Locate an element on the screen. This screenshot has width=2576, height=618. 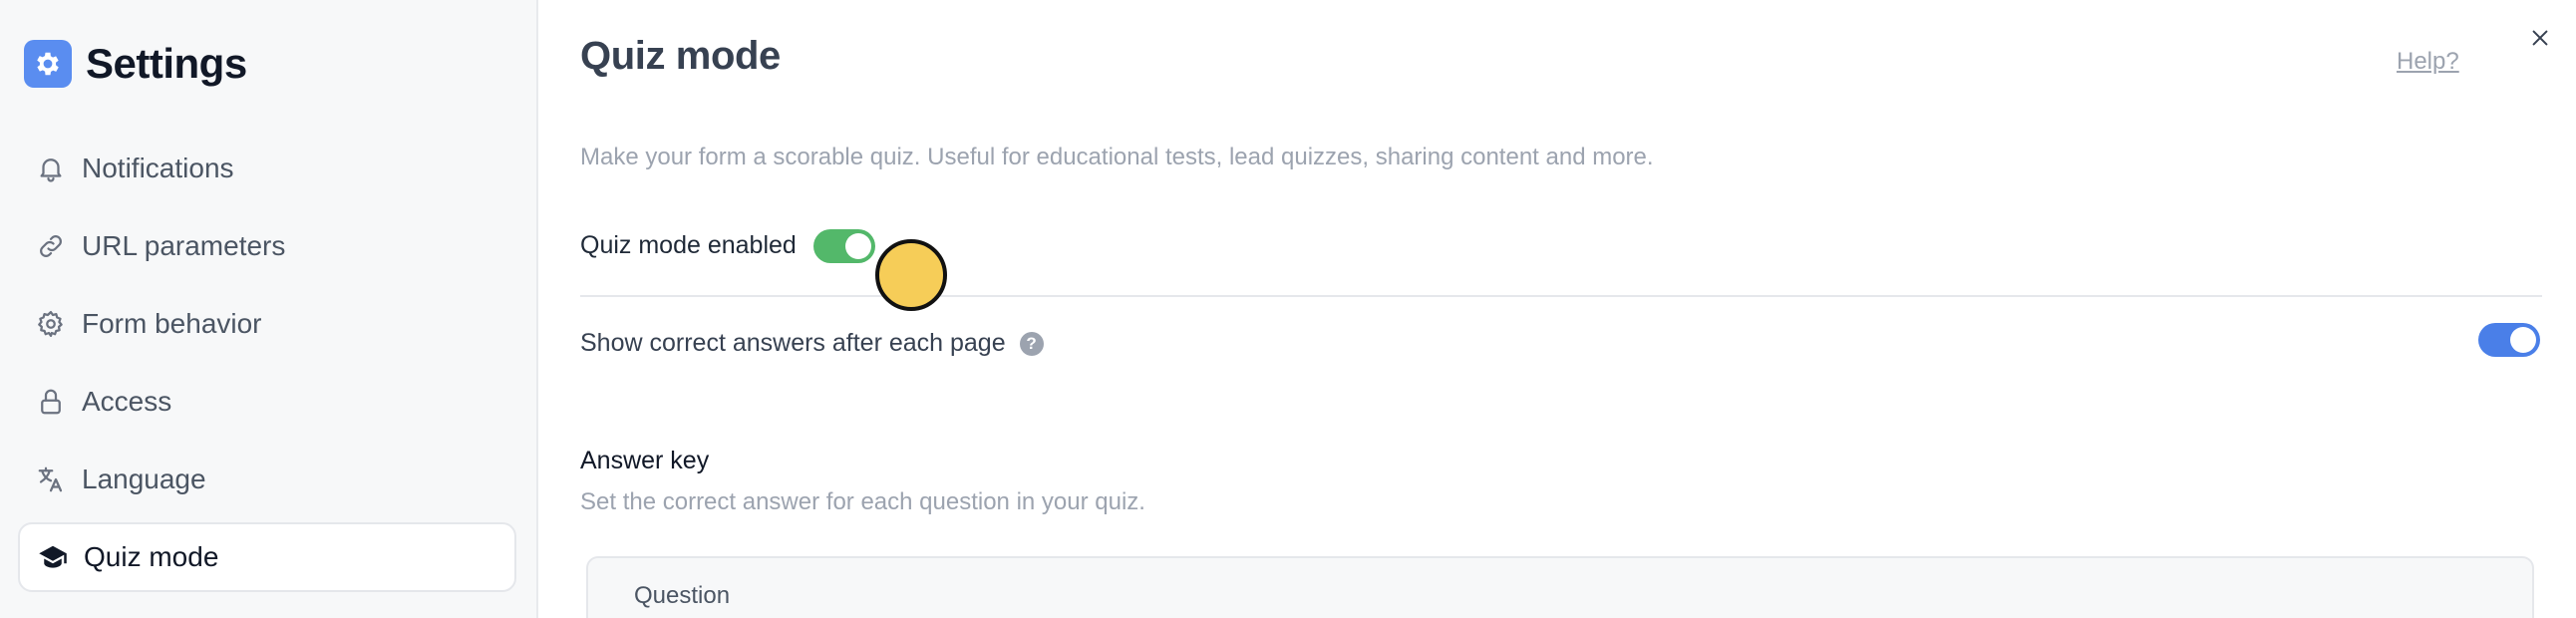
sidebar-item-quiz-mode: Quiz mode is located at coordinates (267, 557).